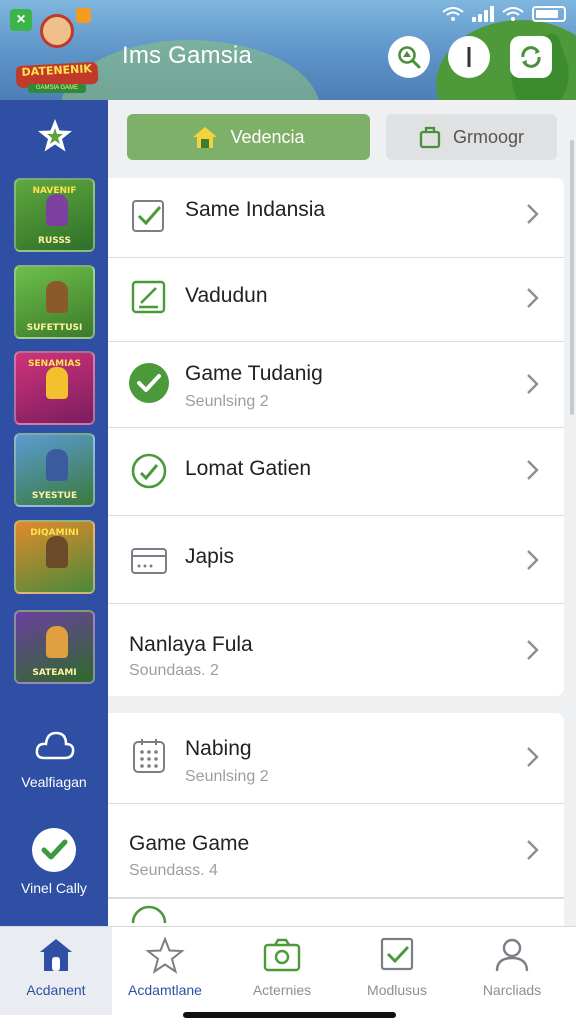  Describe the element at coordinates (165, 955) in the screenshot. I see `star-icon` at that location.